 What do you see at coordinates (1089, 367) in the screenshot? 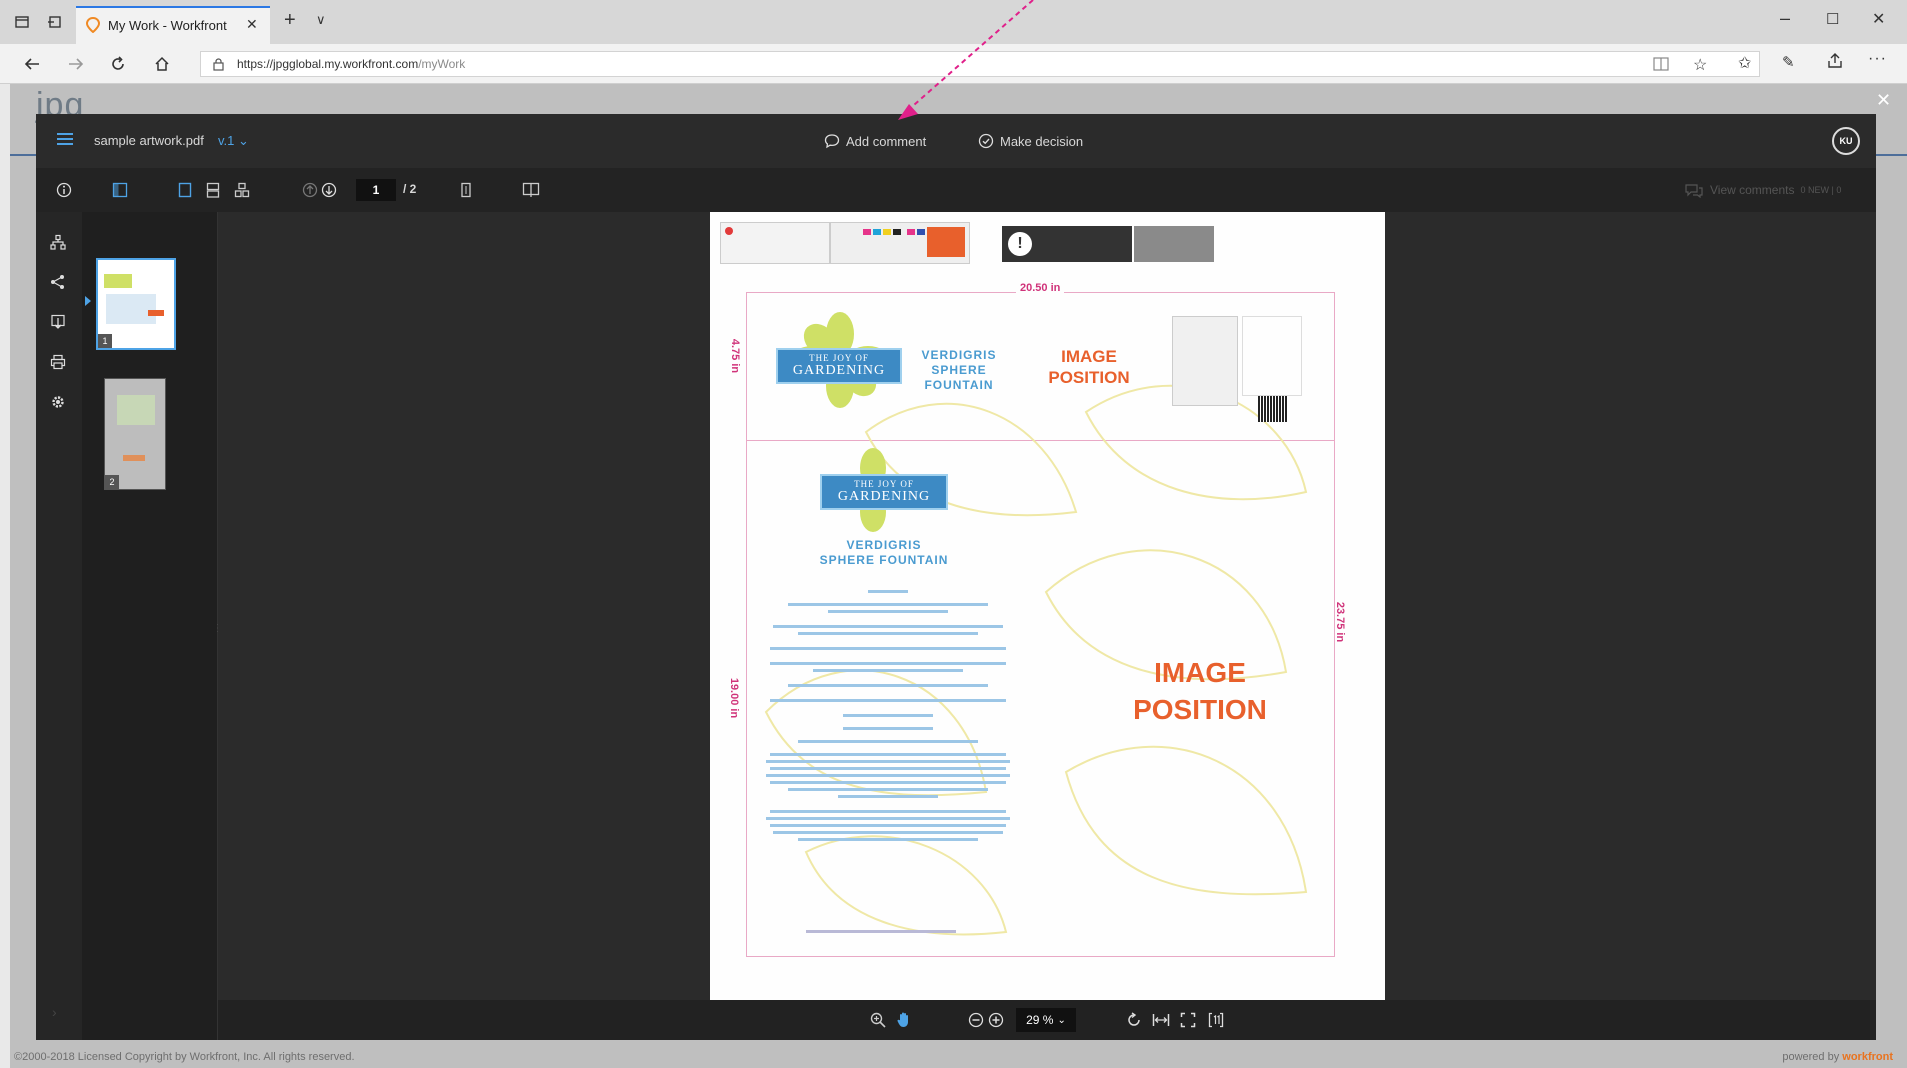
I see `image-position-top: IMAGE POSITION` at bounding box center [1089, 367].